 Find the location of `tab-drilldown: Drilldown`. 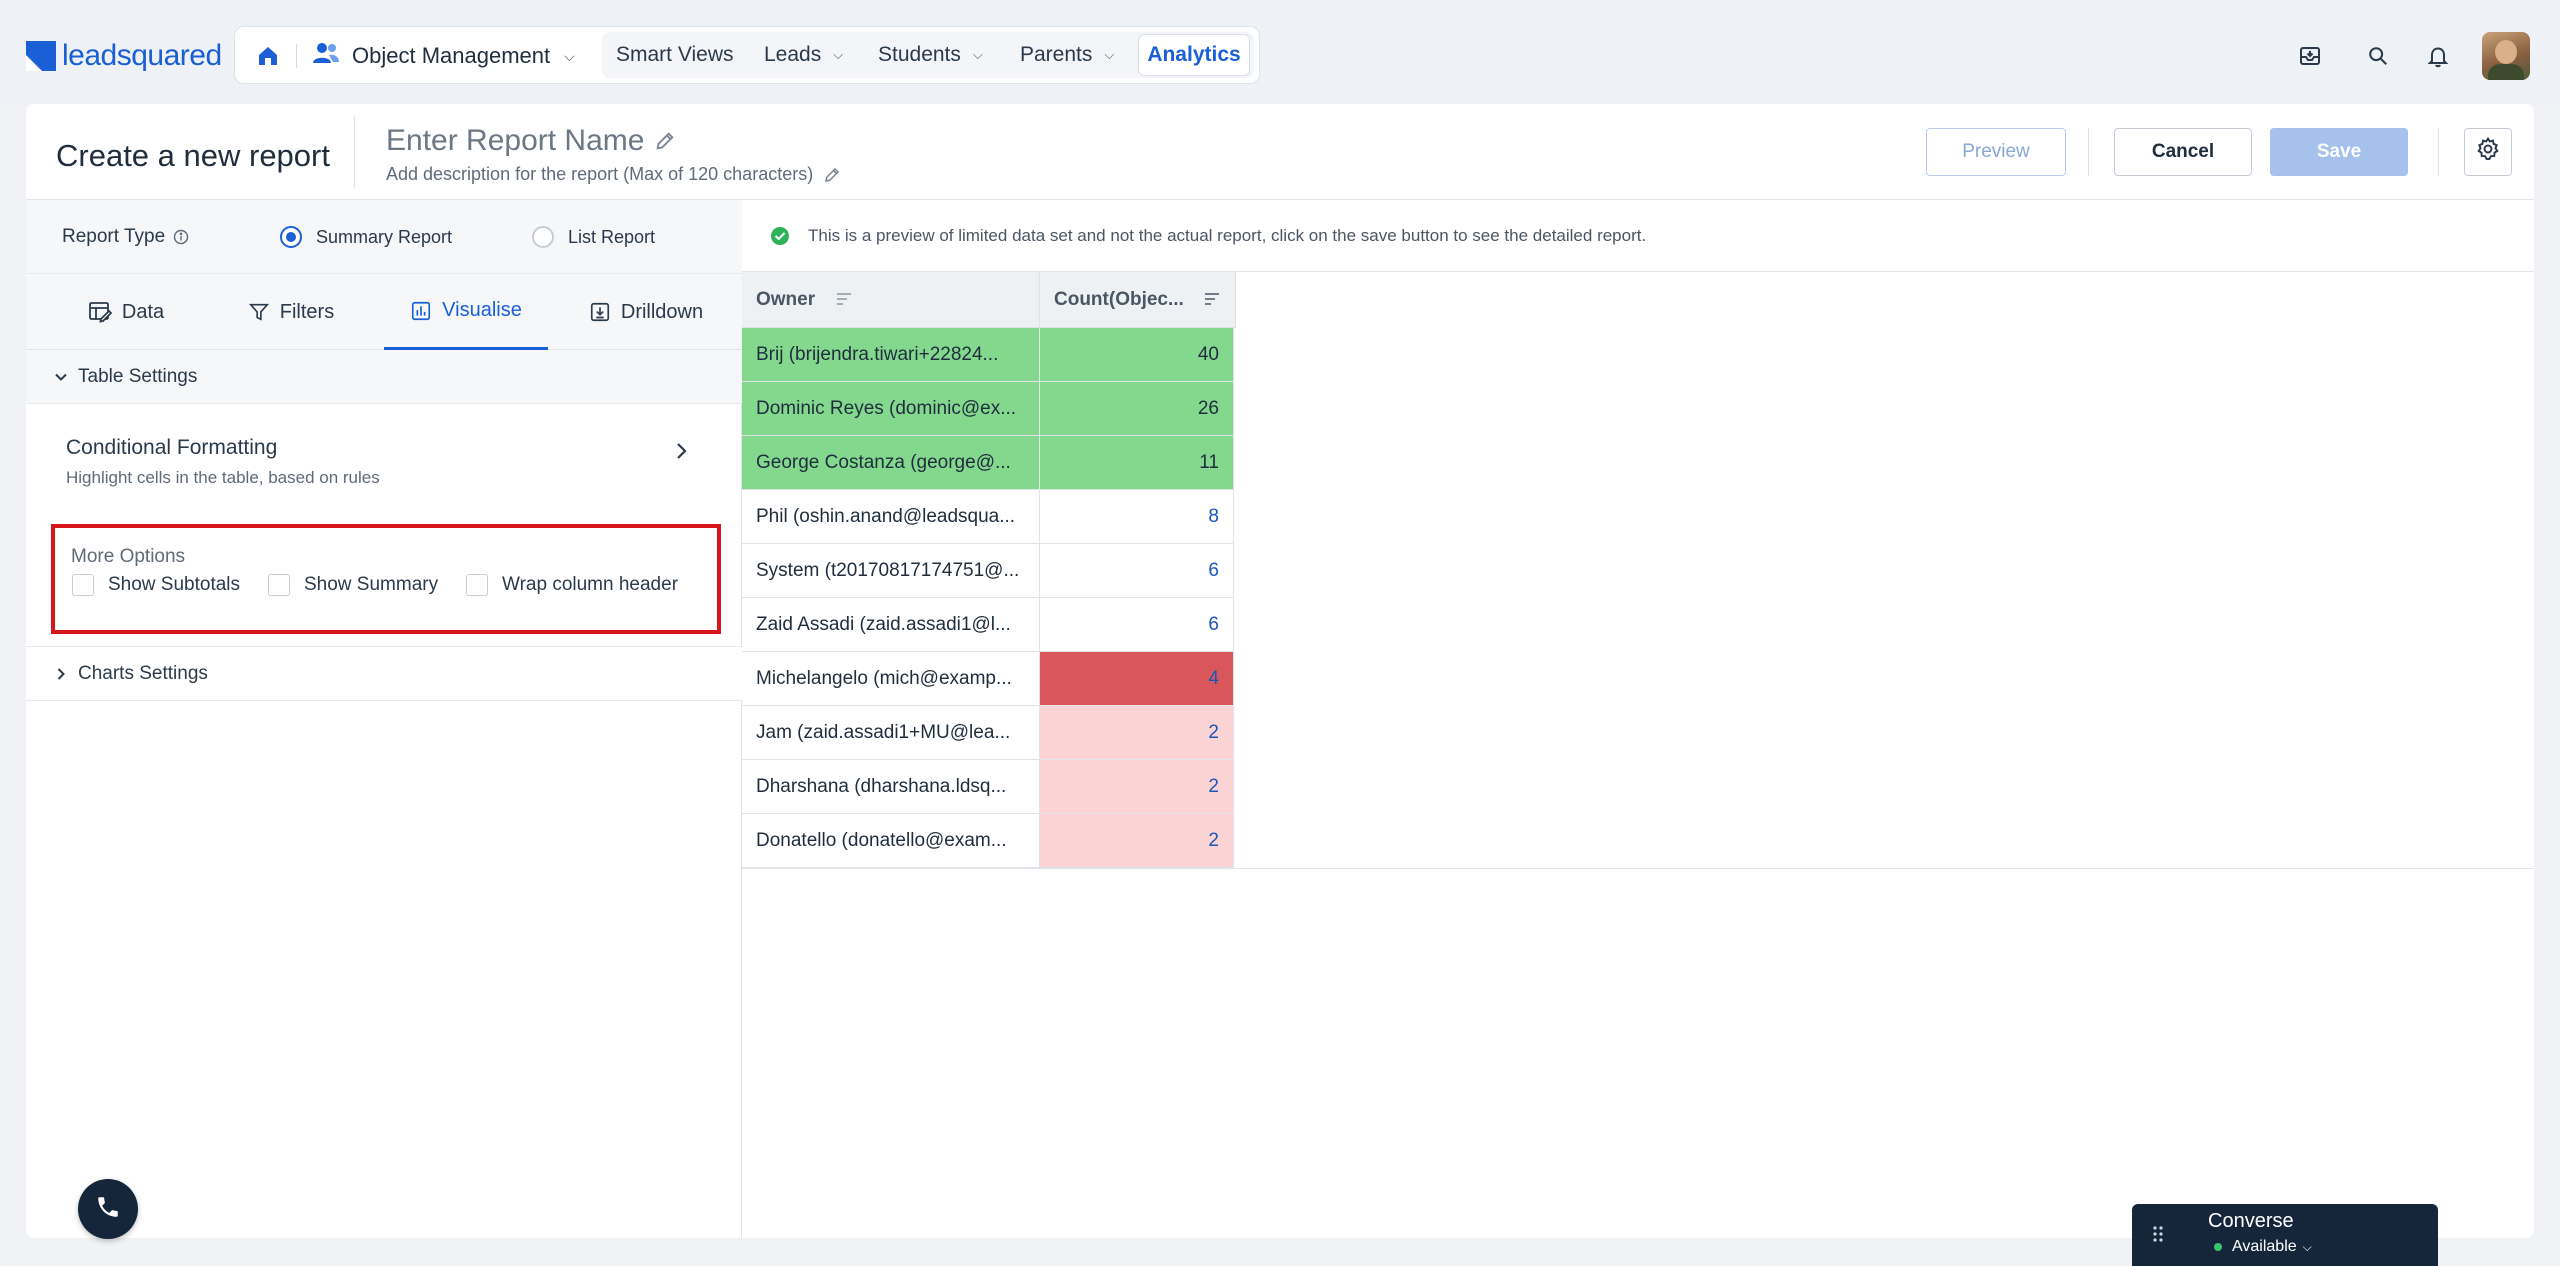

tab-drilldown: Drilldown is located at coordinates (646, 312).